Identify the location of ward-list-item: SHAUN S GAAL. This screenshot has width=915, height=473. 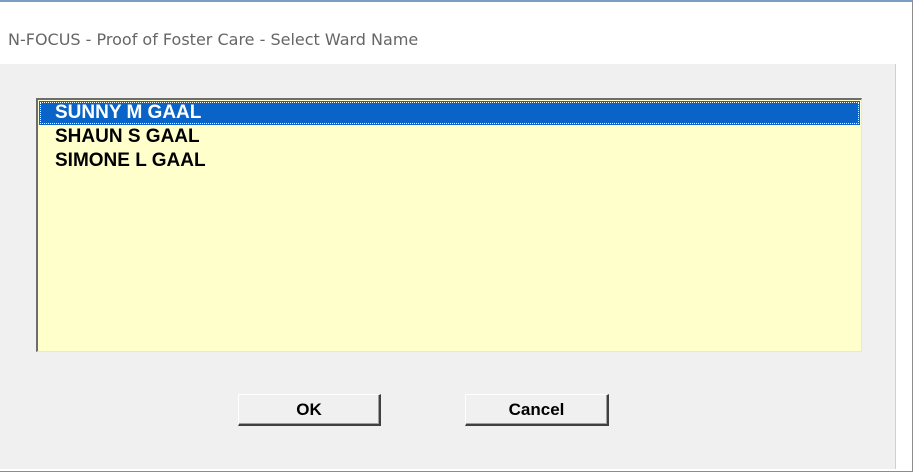
(449, 137).